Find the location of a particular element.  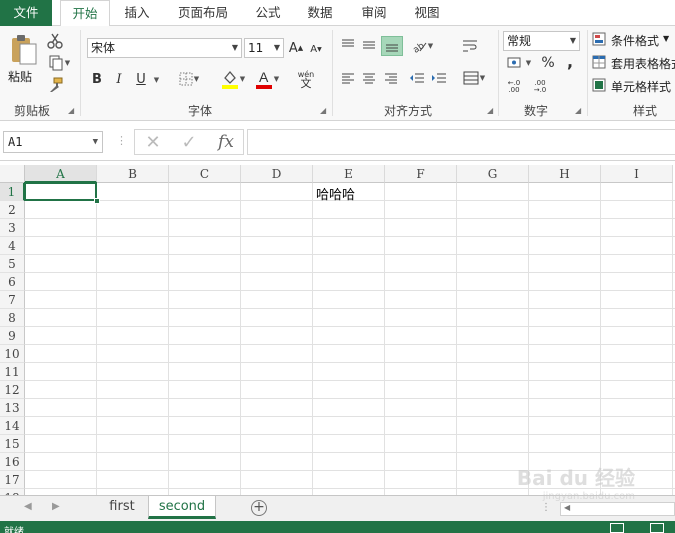

clipboard-launcher-icon: ◢ is located at coordinates (71, 110).